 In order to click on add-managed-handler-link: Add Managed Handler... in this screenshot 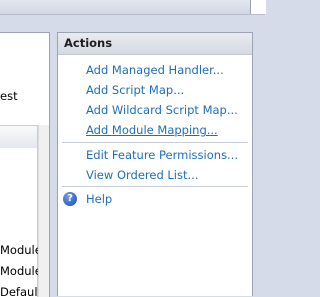, I will do `click(155, 70)`.